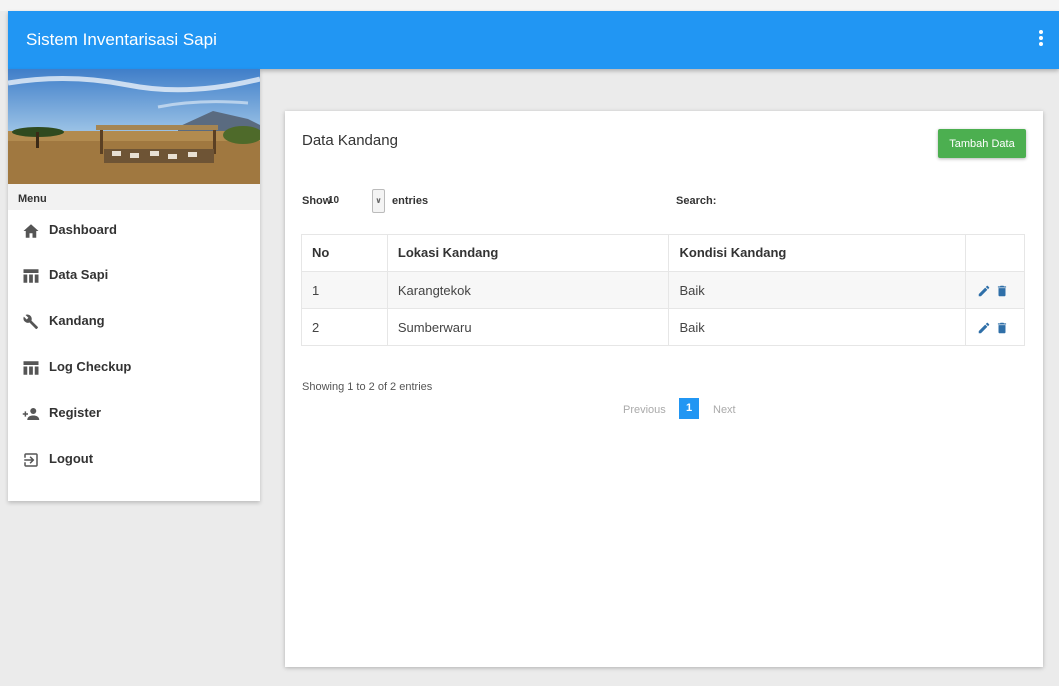 The height and width of the screenshot is (686, 1059). I want to click on sidebar-item-data-sapi: Data Sapi, so click(134, 279).